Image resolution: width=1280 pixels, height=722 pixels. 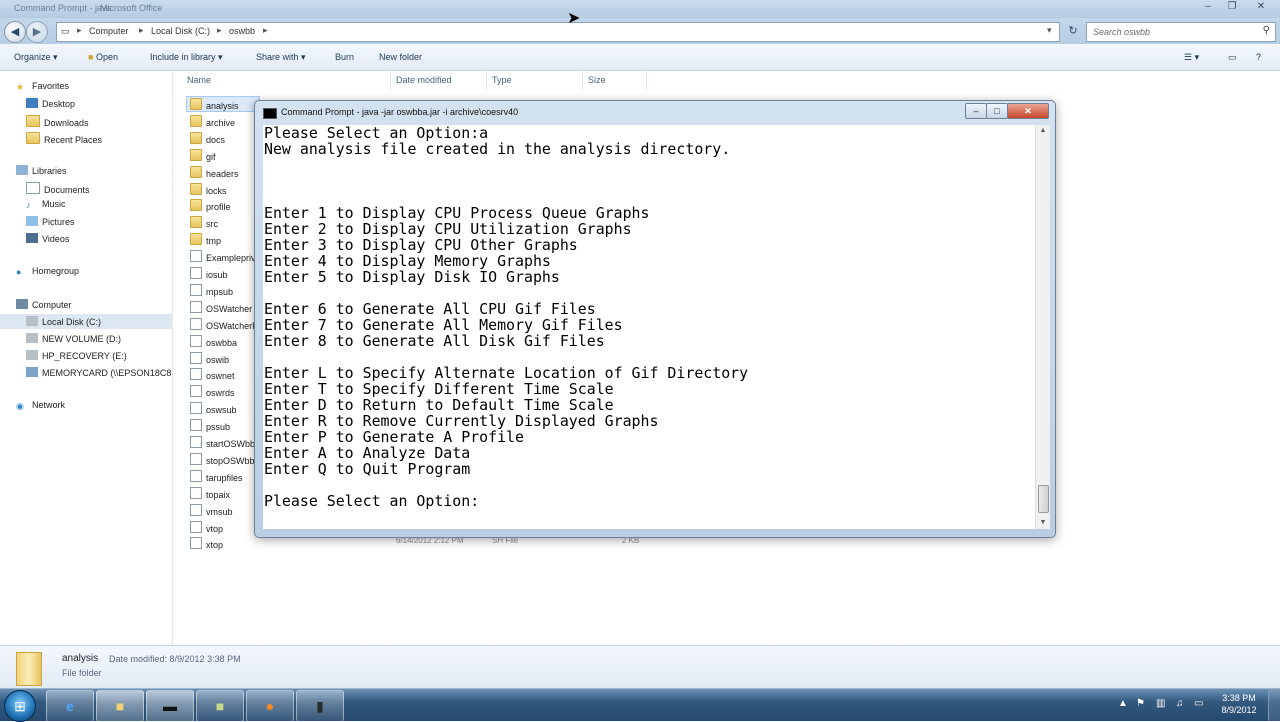 I want to click on show-desktop-button, so click(x=1274, y=705).